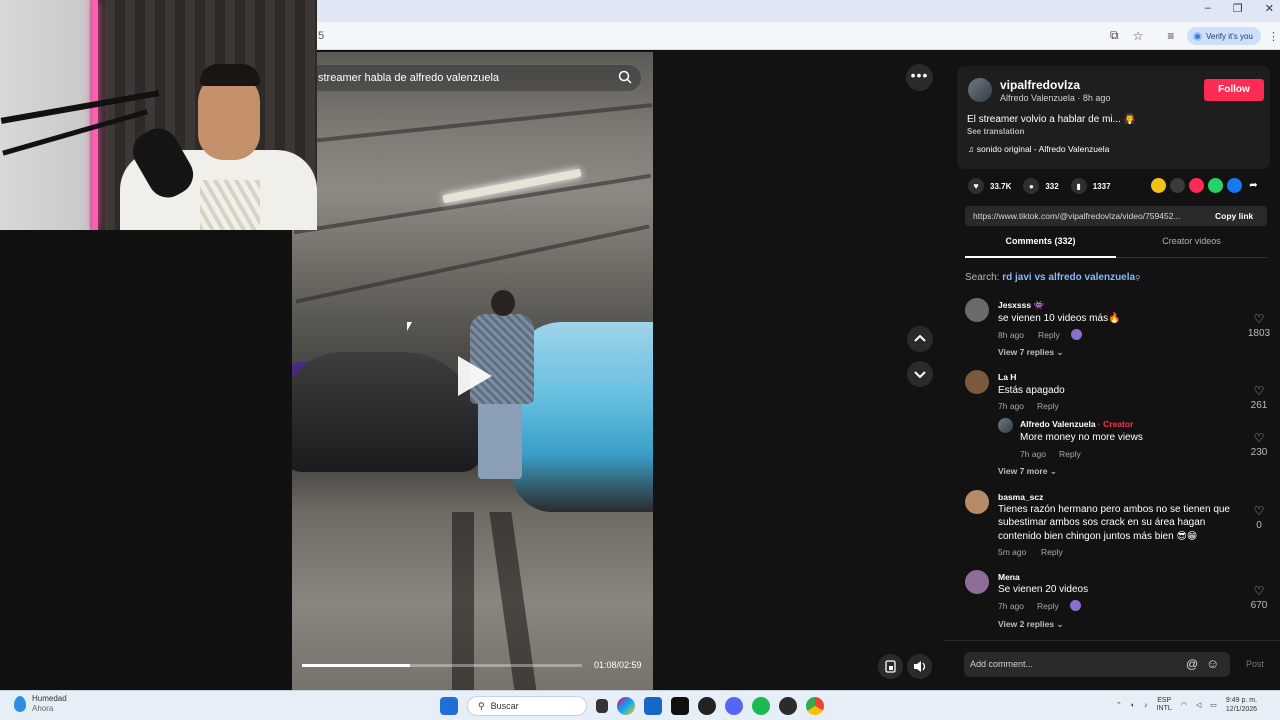 This screenshot has height=720, width=1280. What do you see at coordinates (626, 706) in the screenshot?
I see `copilot-icon` at bounding box center [626, 706].